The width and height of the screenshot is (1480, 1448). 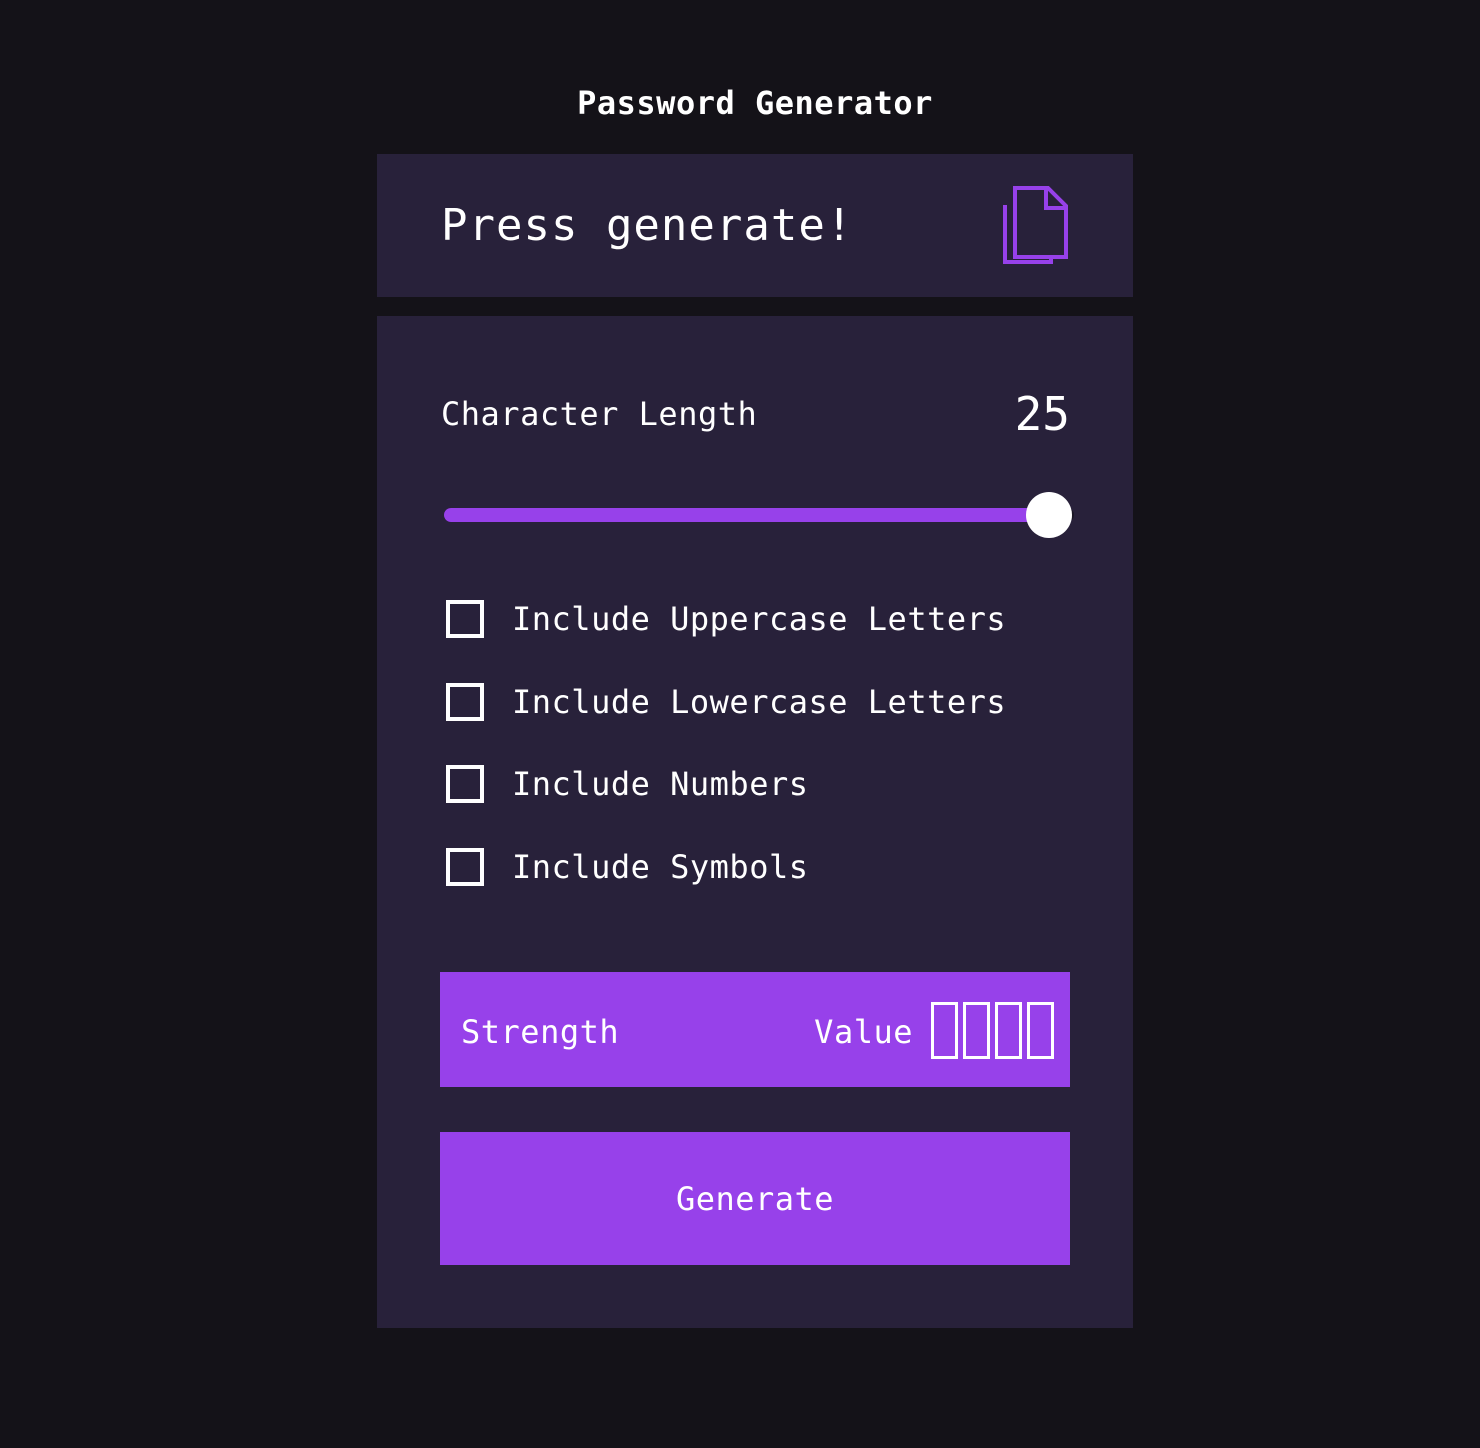 I want to click on strength-meter: Strength Value, so click(x=755, y=1029).